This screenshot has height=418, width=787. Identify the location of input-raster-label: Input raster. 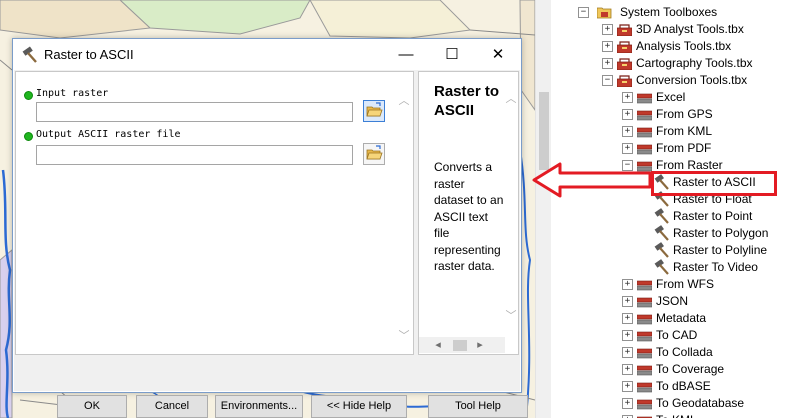
(72, 93).